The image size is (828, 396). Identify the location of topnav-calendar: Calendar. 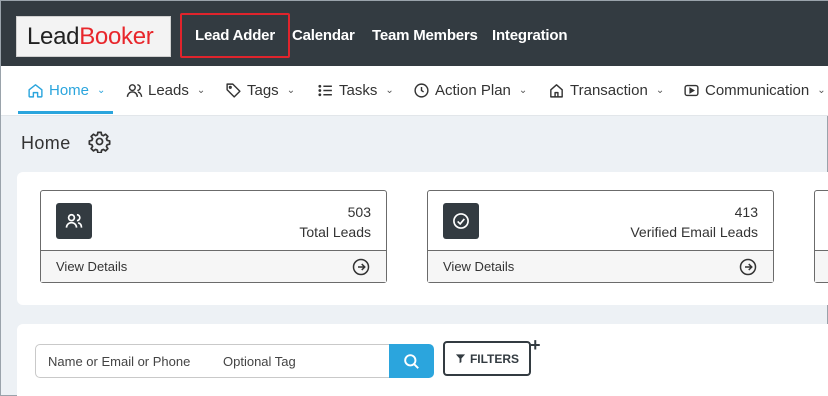
(323, 35).